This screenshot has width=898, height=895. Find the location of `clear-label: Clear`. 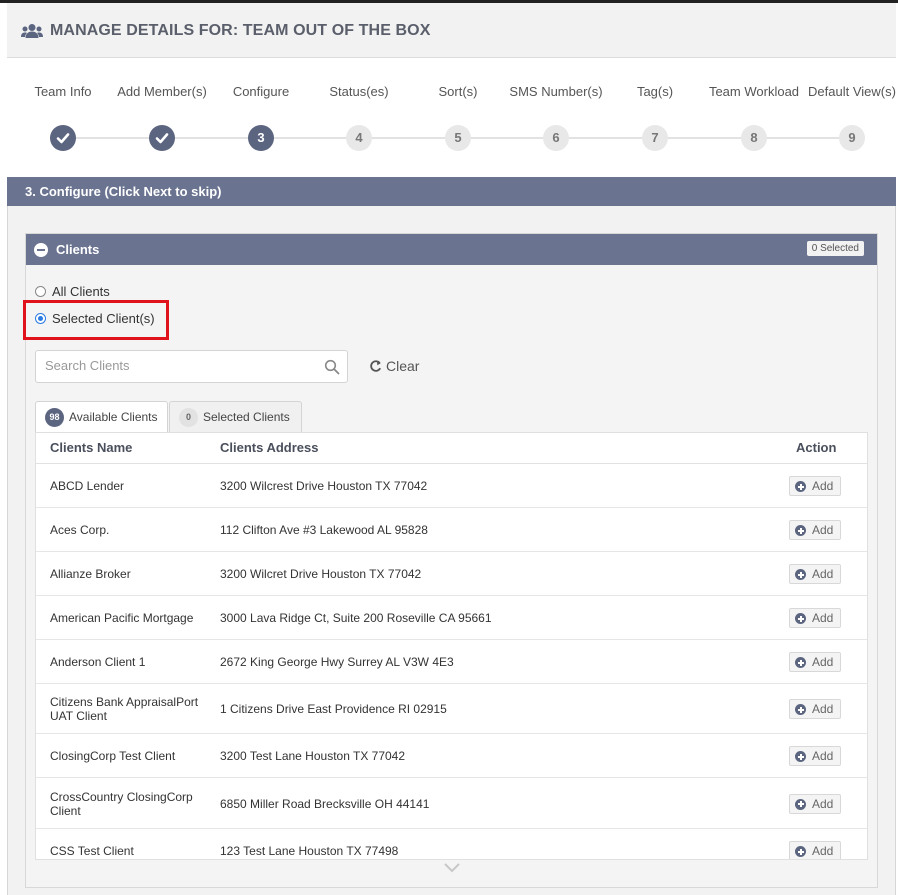

clear-label: Clear is located at coordinates (403, 366).